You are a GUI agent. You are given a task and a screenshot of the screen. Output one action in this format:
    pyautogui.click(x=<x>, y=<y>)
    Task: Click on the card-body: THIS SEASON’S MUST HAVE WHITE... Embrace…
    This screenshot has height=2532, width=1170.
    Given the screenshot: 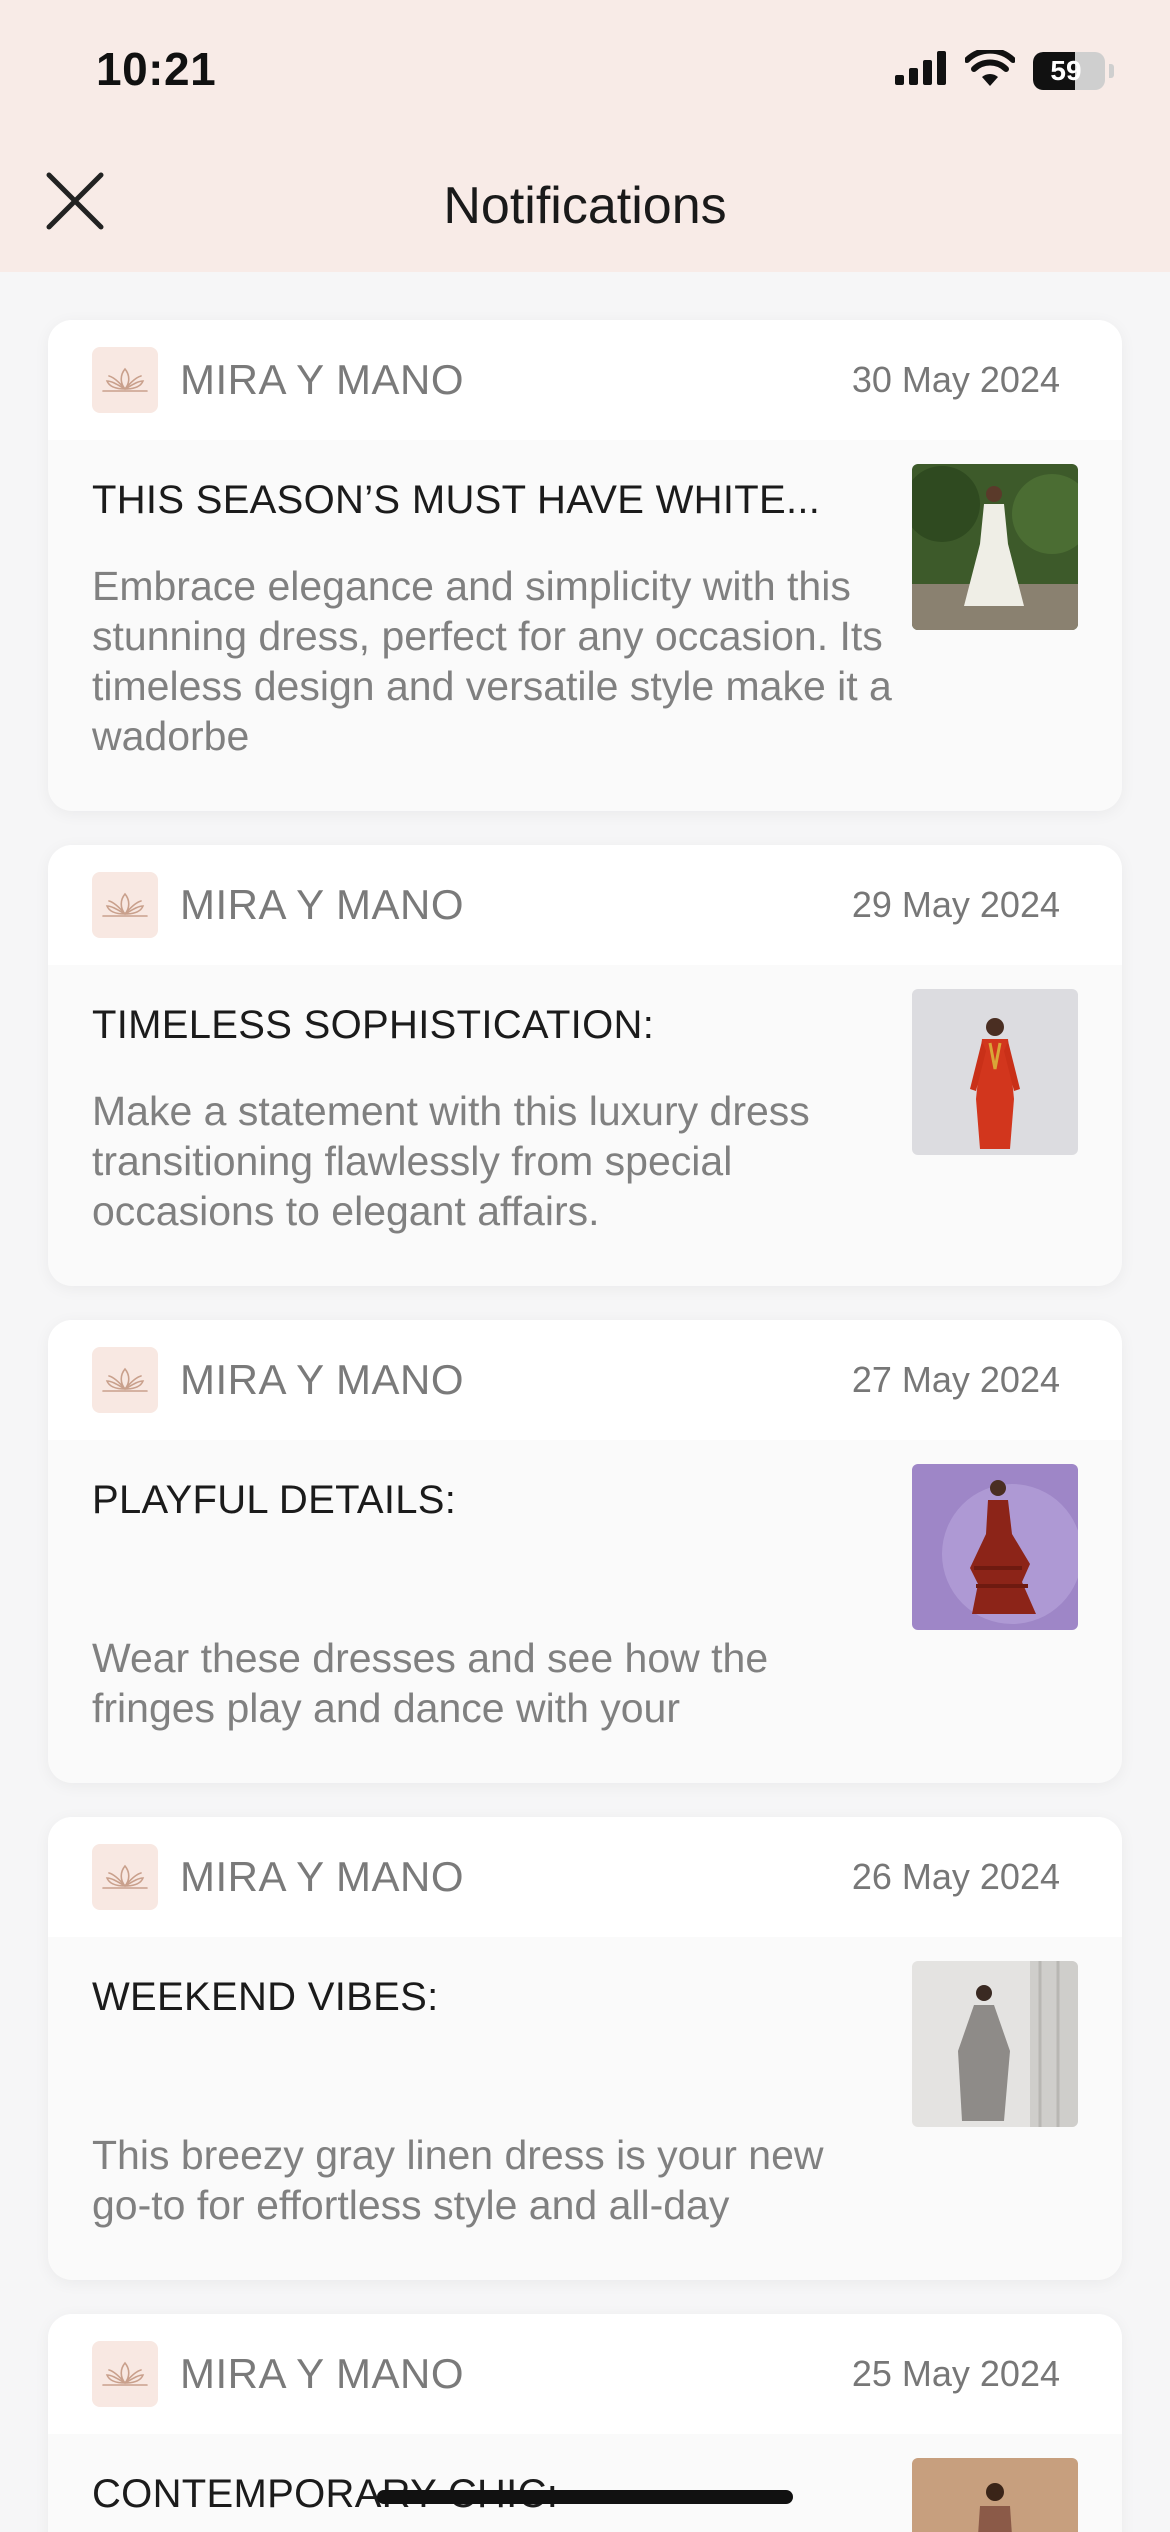 What is the action you would take?
    pyautogui.click(x=585, y=625)
    